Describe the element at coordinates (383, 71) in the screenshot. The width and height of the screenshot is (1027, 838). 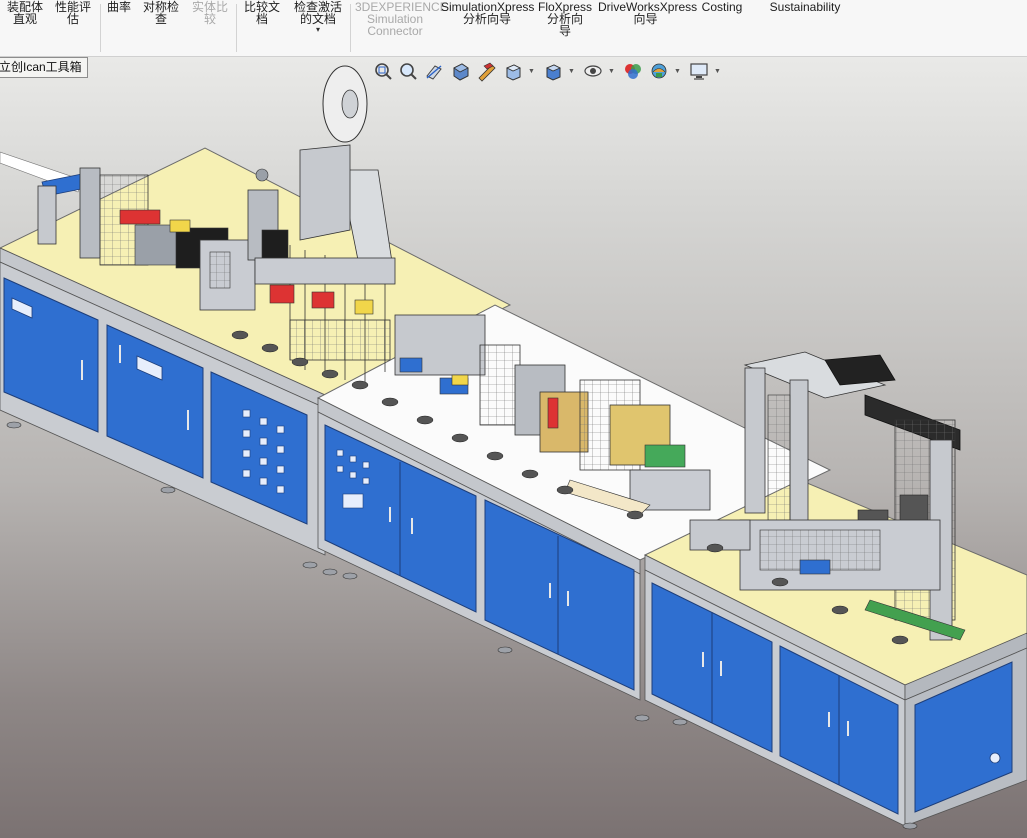
I see `zoom-to-fit-icon` at that location.